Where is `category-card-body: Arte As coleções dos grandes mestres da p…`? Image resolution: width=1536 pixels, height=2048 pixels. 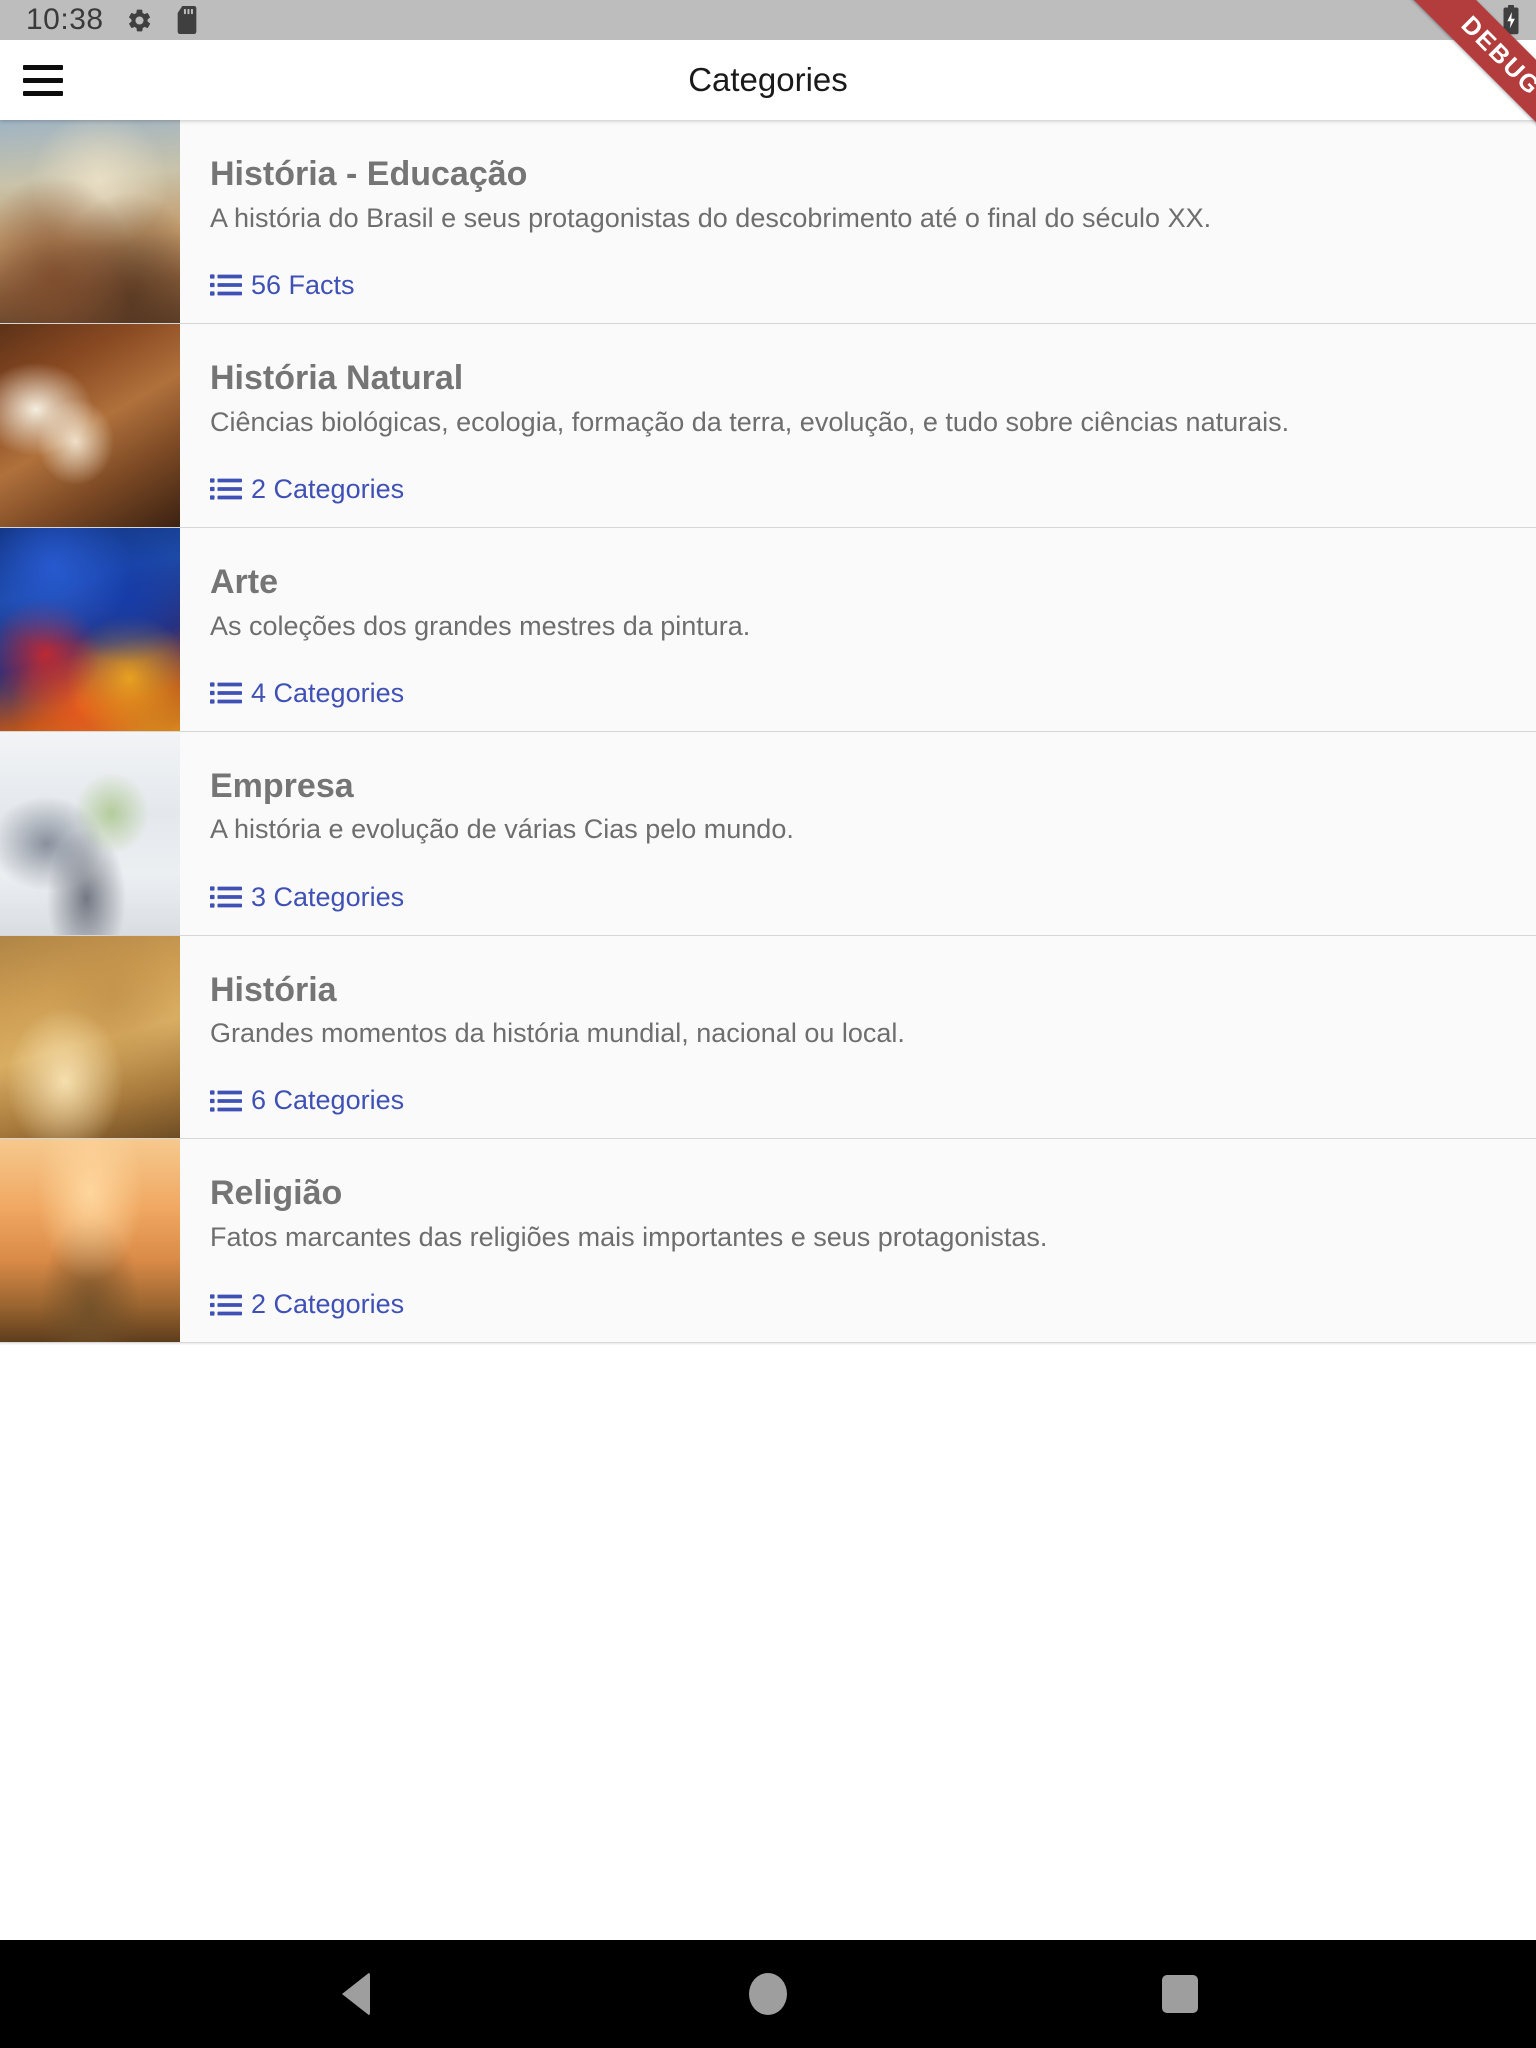
category-card-body: Arte As coleções dos grandes mestres da p… is located at coordinates (858, 629).